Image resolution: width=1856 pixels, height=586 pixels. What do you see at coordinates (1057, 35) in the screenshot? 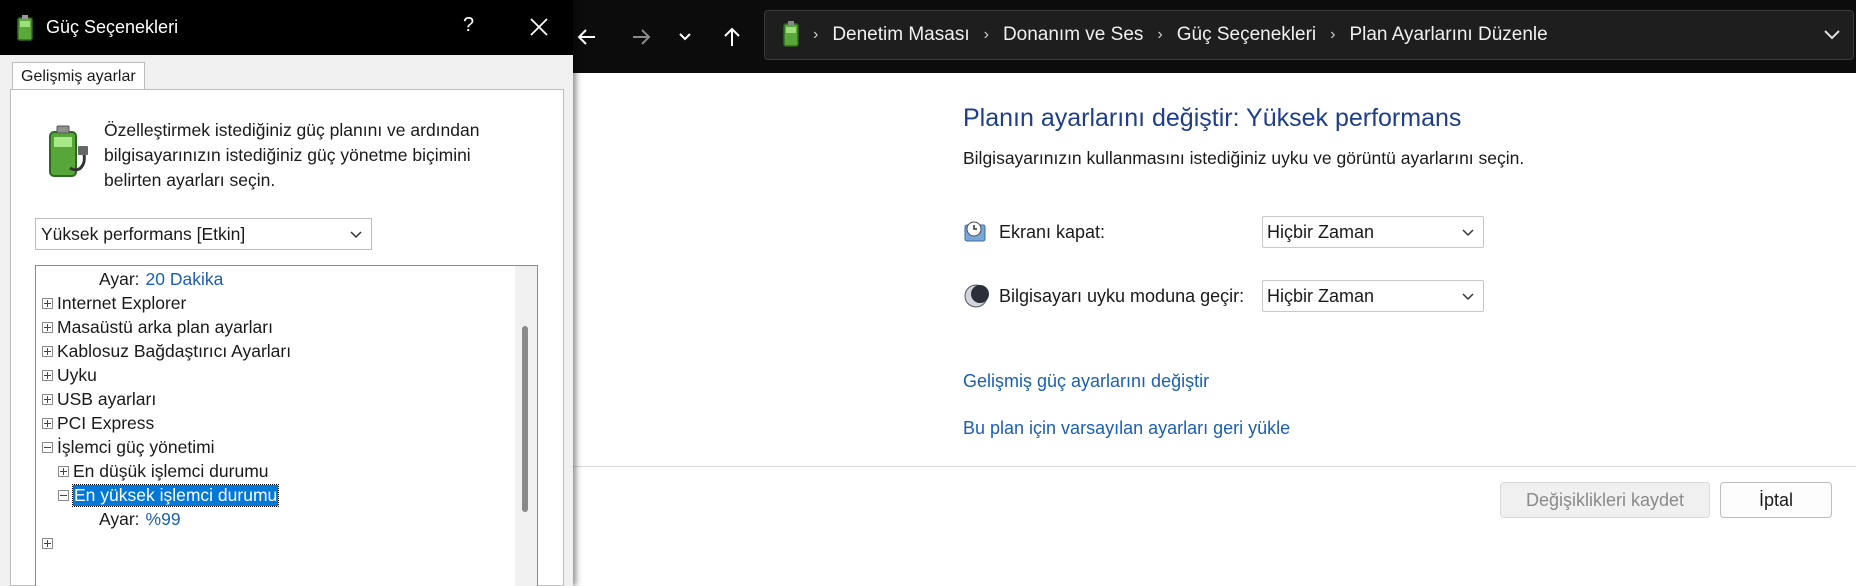
I see `breadcrumb-item: › Donanım ve Ses` at bounding box center [1057, 35].